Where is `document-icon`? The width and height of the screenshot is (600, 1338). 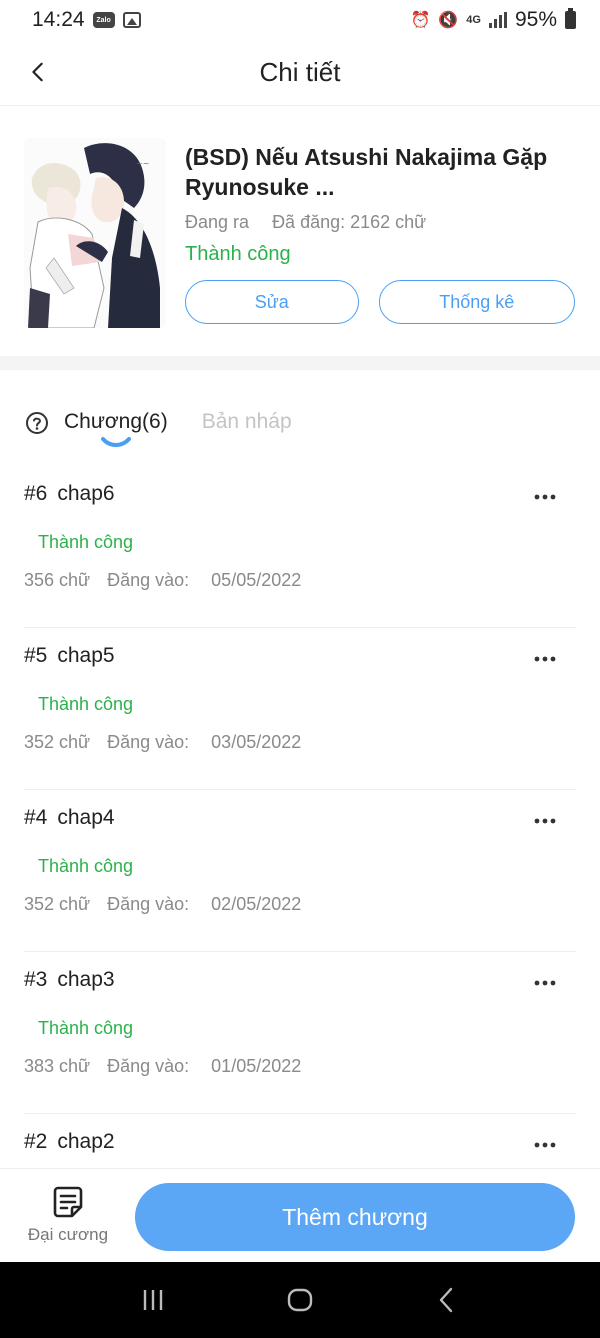 document-icon is located at coordinates (68, 1202).